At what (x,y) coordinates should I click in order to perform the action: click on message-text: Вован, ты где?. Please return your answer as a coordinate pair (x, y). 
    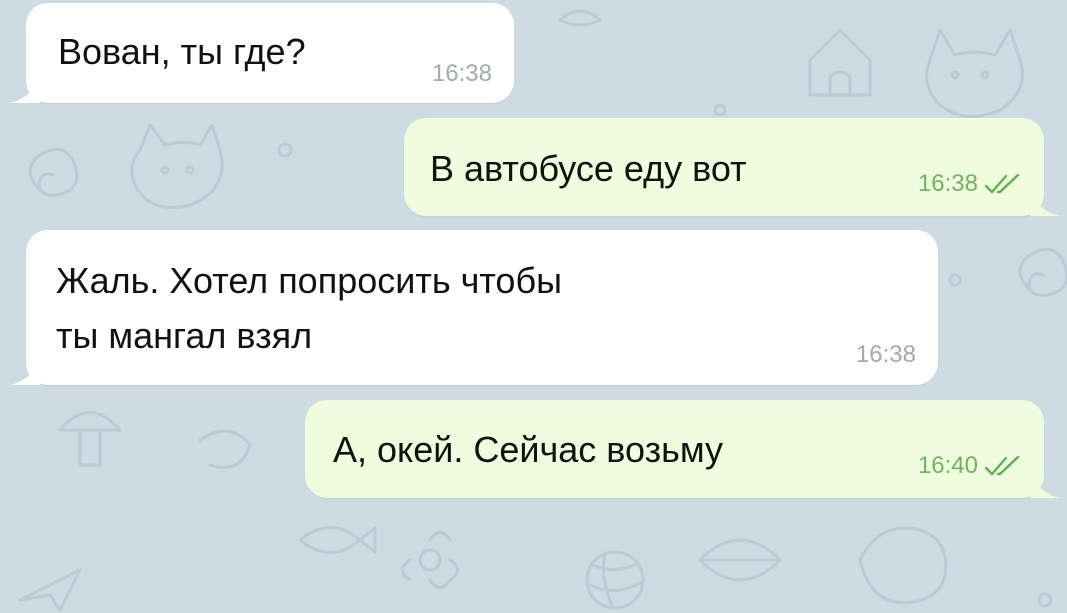
    Looking at the image, I should click on (182, 51).